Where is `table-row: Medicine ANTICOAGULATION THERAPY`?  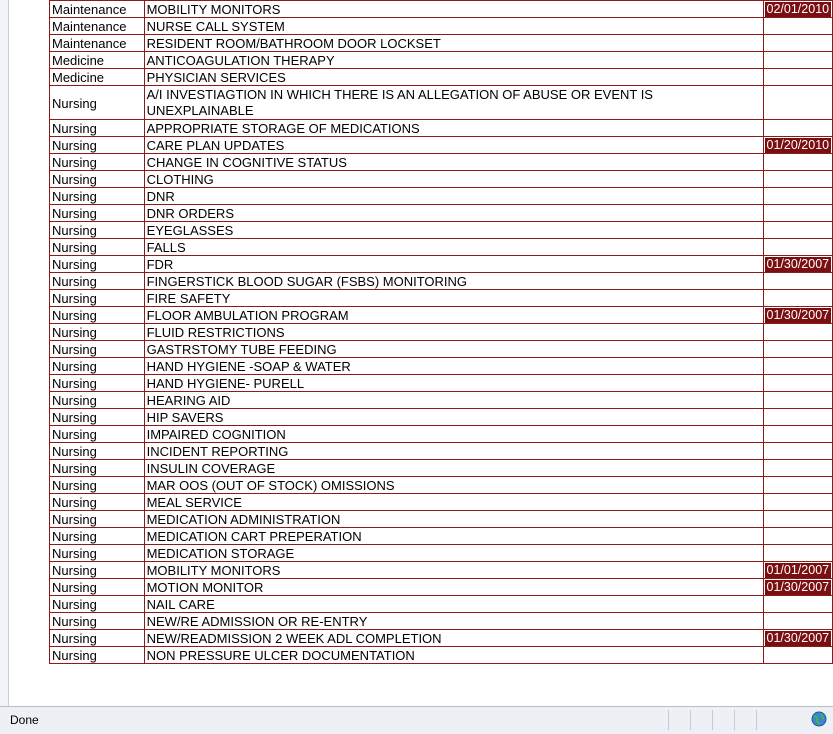 table-row: Medicine ANTICOAGULATION THERAPY is located at coordinates (441, 60).